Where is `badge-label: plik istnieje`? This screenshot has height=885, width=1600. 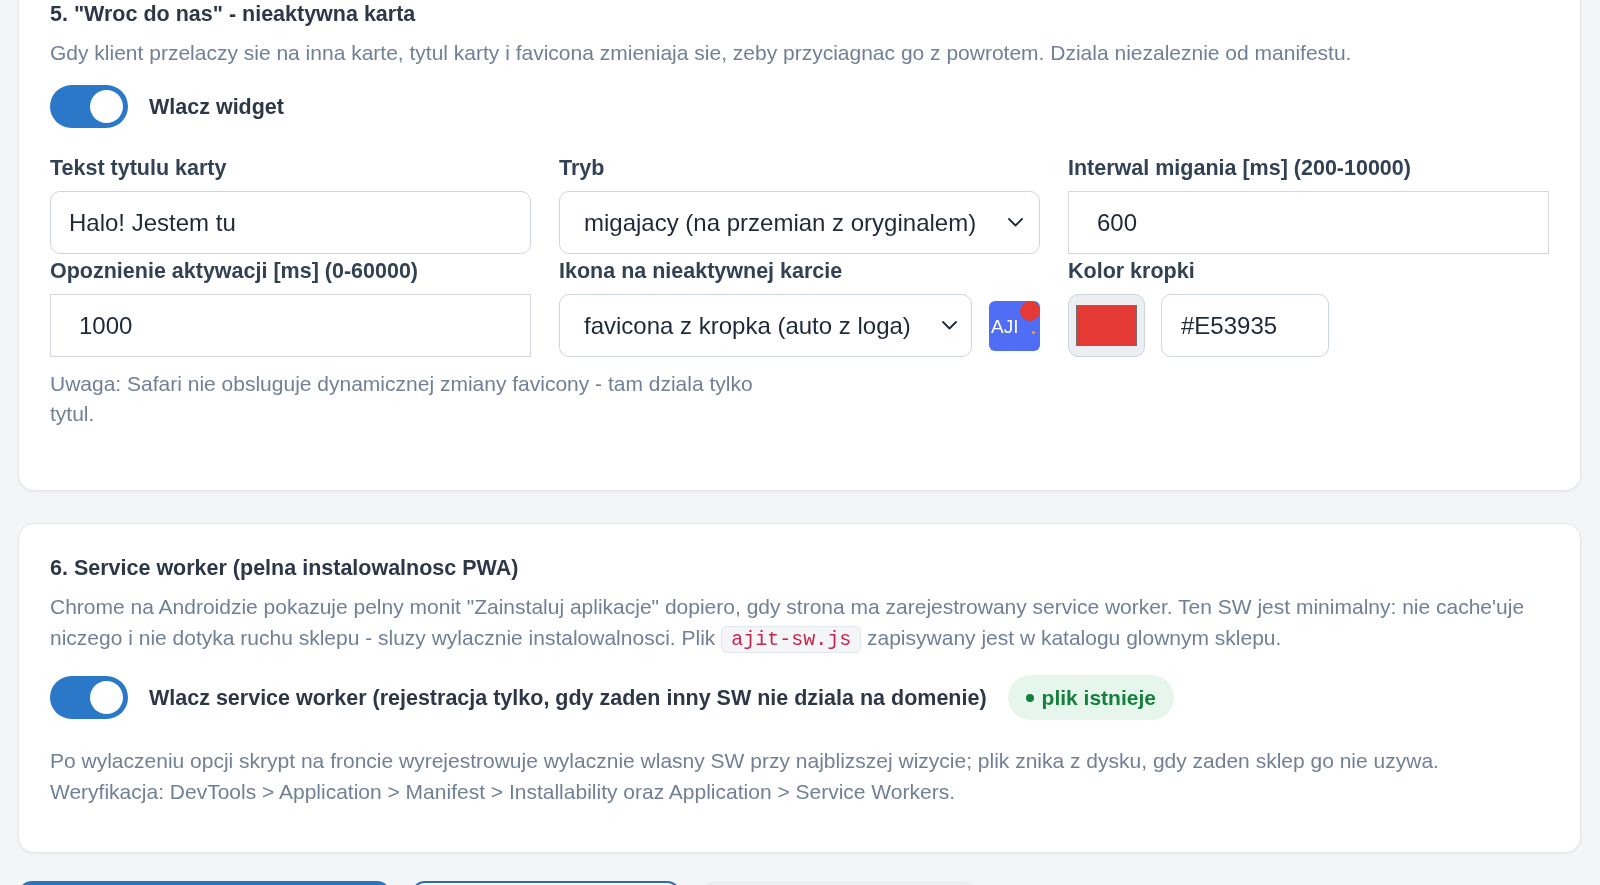 badge-label: plik istnieje is located at coordinates (1098, 697).